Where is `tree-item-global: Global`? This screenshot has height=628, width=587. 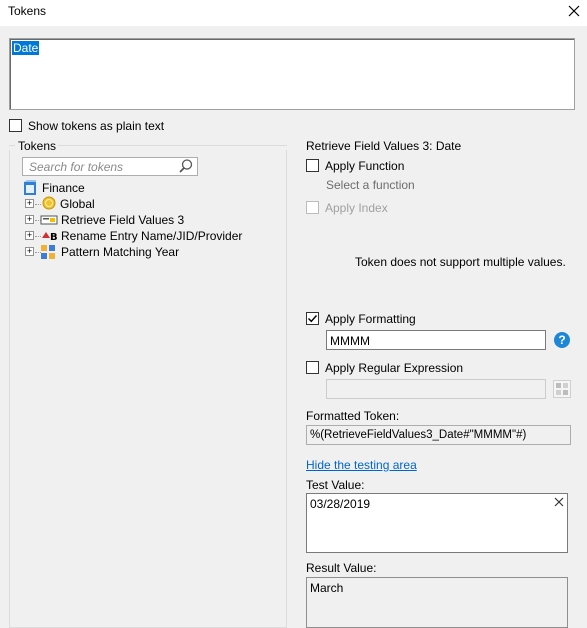 tree-item-global: Global is located at coordinates (77, 204).